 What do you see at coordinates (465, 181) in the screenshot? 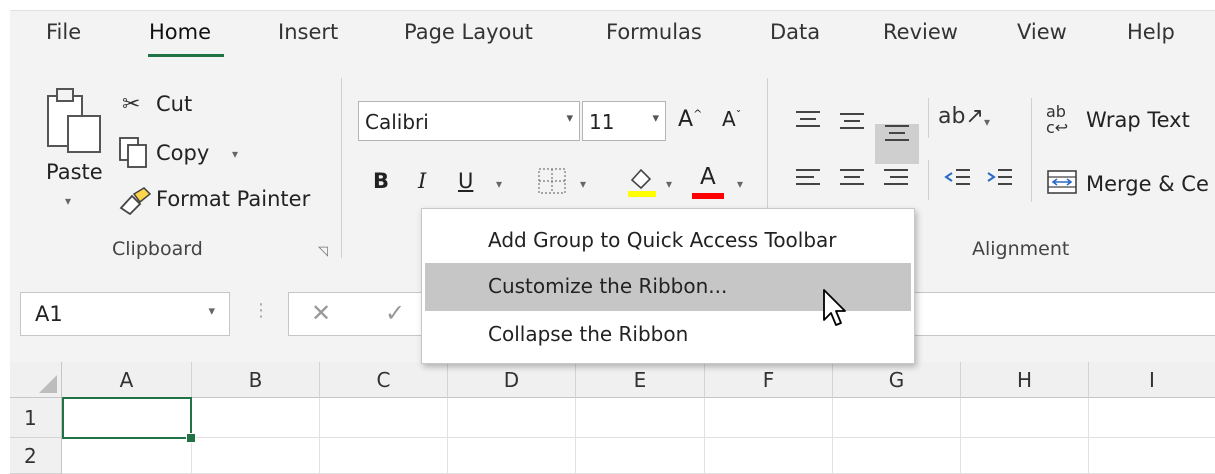
I see `underline-button: U` at bounding box center [465, 181].